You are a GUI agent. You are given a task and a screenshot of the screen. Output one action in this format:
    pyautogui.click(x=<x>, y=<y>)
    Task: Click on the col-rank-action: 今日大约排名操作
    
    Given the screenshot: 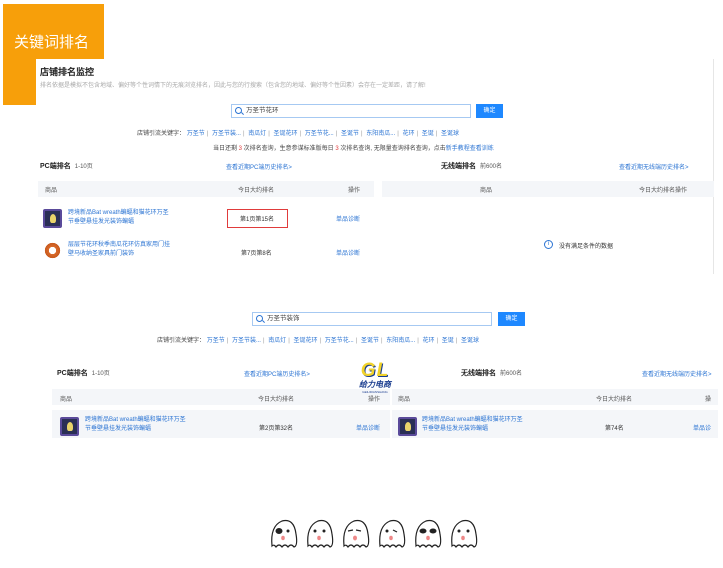 What is the action you would take?
    pyautogui.click(x=663, y=191)
    